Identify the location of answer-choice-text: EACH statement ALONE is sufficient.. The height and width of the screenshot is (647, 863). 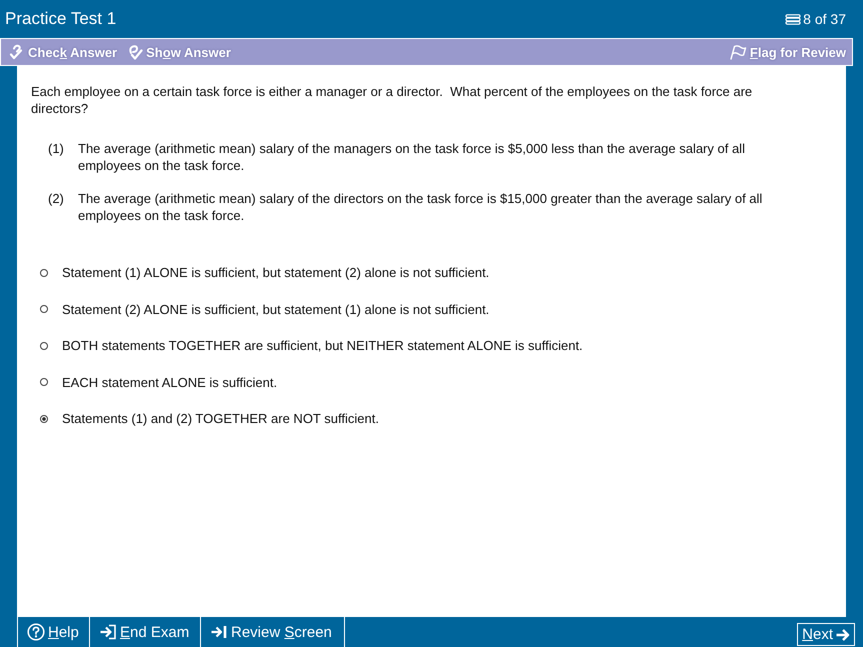
(170, 382).